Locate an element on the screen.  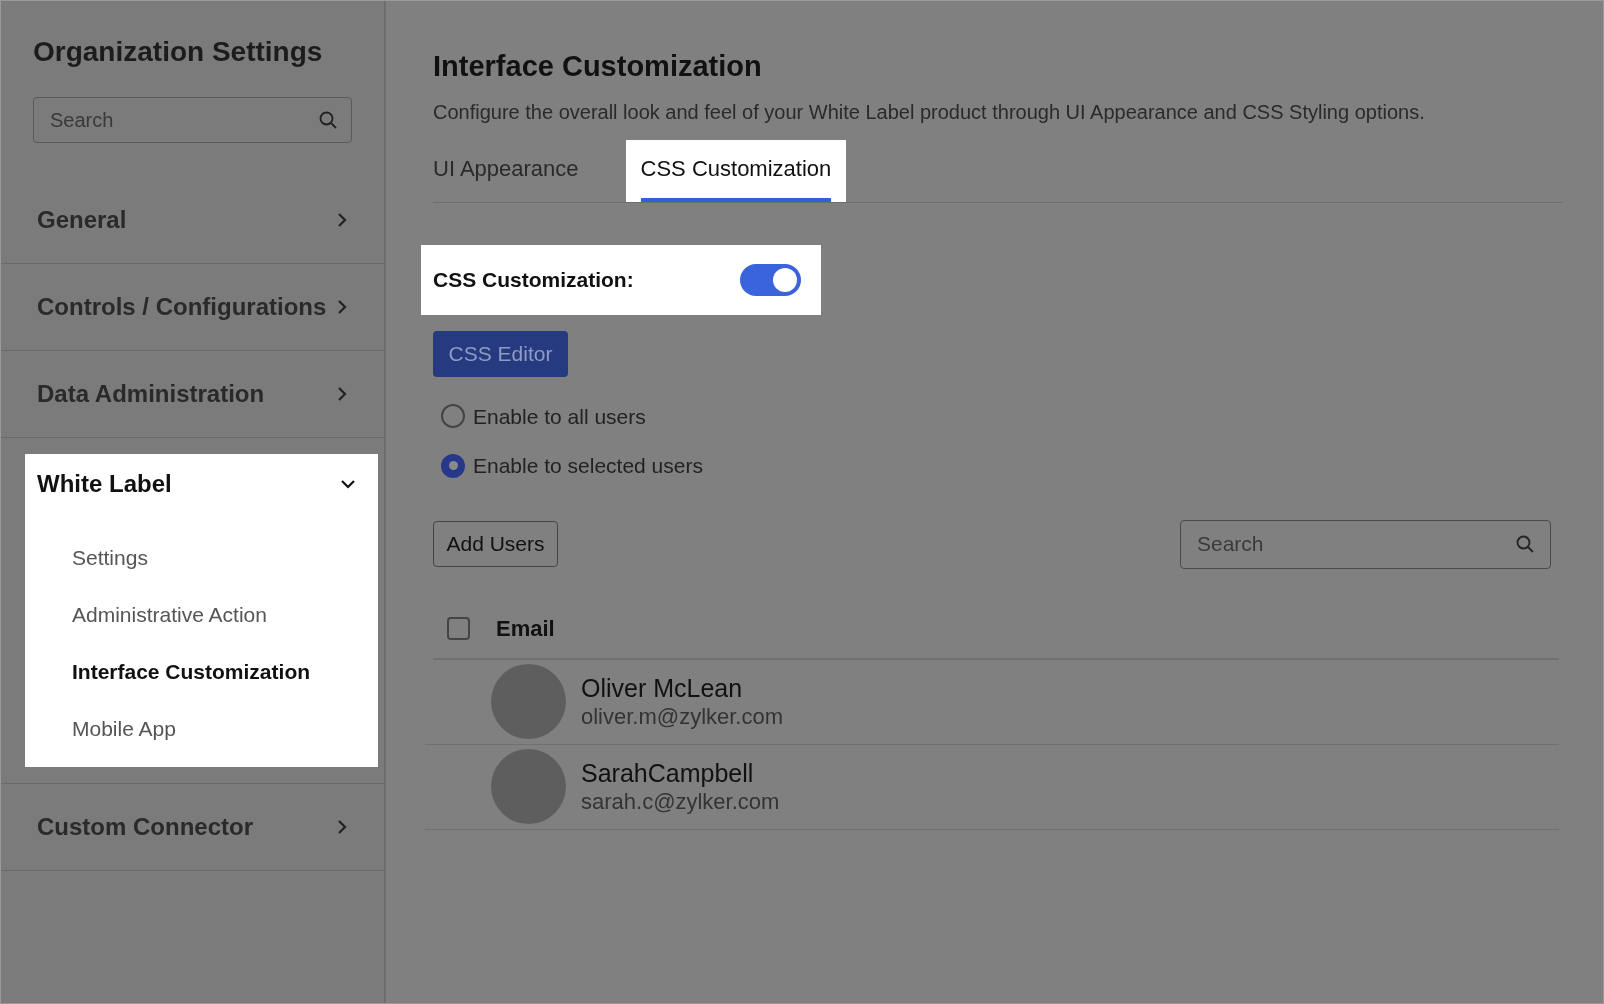
tab: UI Appearance is located at coordinates (513, 170).